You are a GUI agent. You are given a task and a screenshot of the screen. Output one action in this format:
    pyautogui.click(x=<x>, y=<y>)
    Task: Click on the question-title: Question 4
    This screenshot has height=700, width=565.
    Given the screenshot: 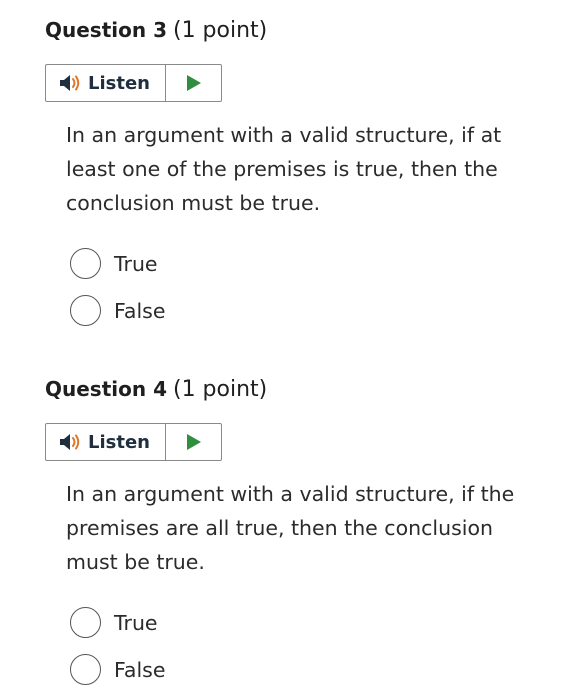 What is the action you would take?
    pyautogui.click(x=106, y=389)
    